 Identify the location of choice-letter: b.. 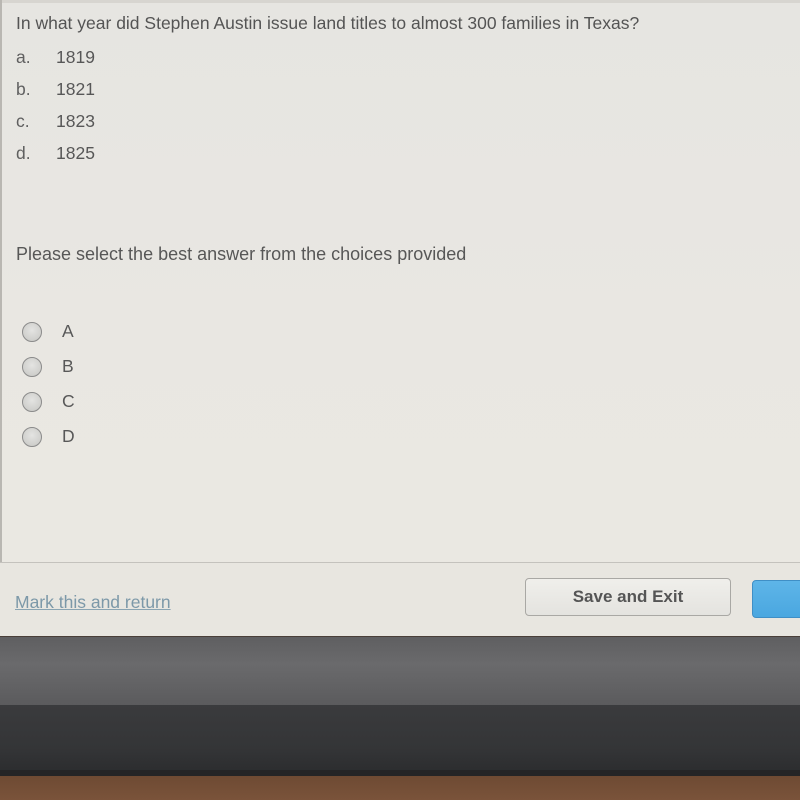
(23, 88).